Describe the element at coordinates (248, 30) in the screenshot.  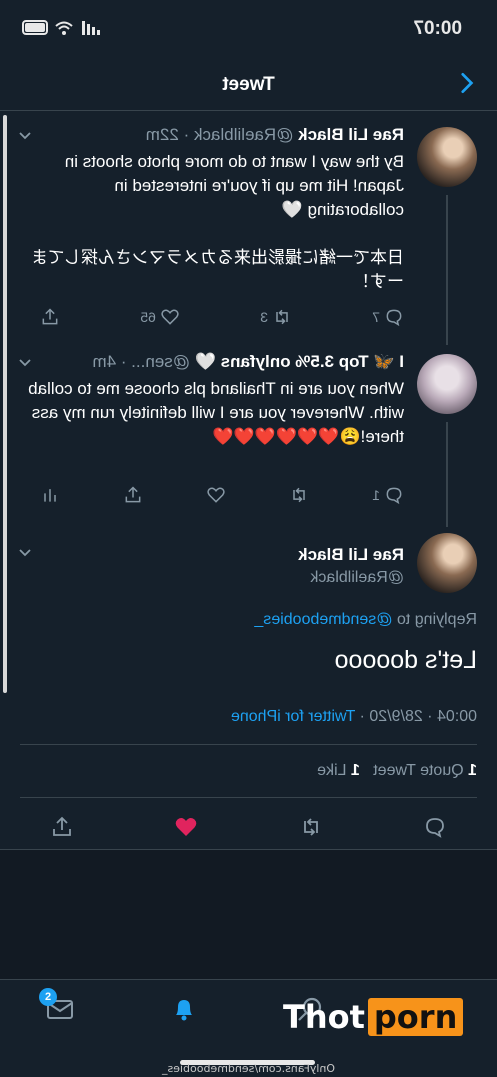
I see `status-bar: 00:07` at that location.